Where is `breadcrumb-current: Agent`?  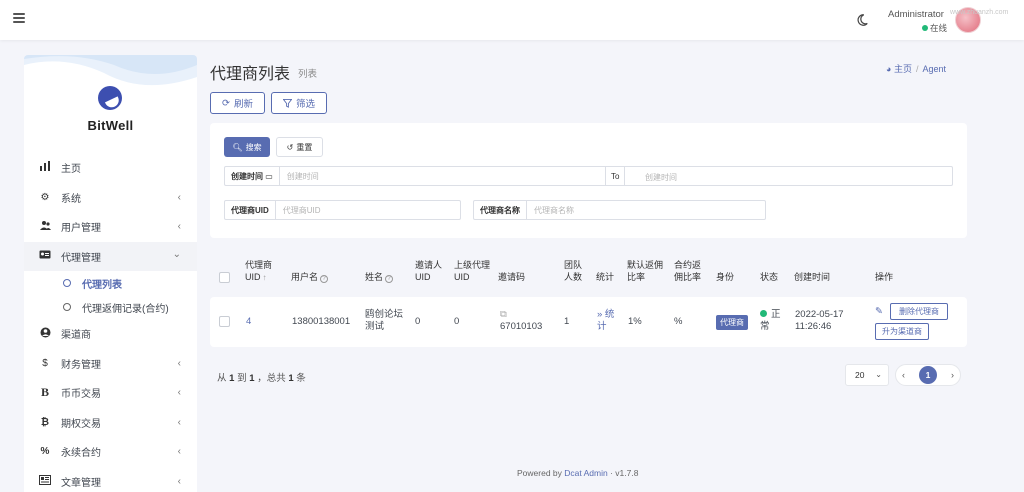 breadcrumb-current: Agent is located at coordinates (934, 69).